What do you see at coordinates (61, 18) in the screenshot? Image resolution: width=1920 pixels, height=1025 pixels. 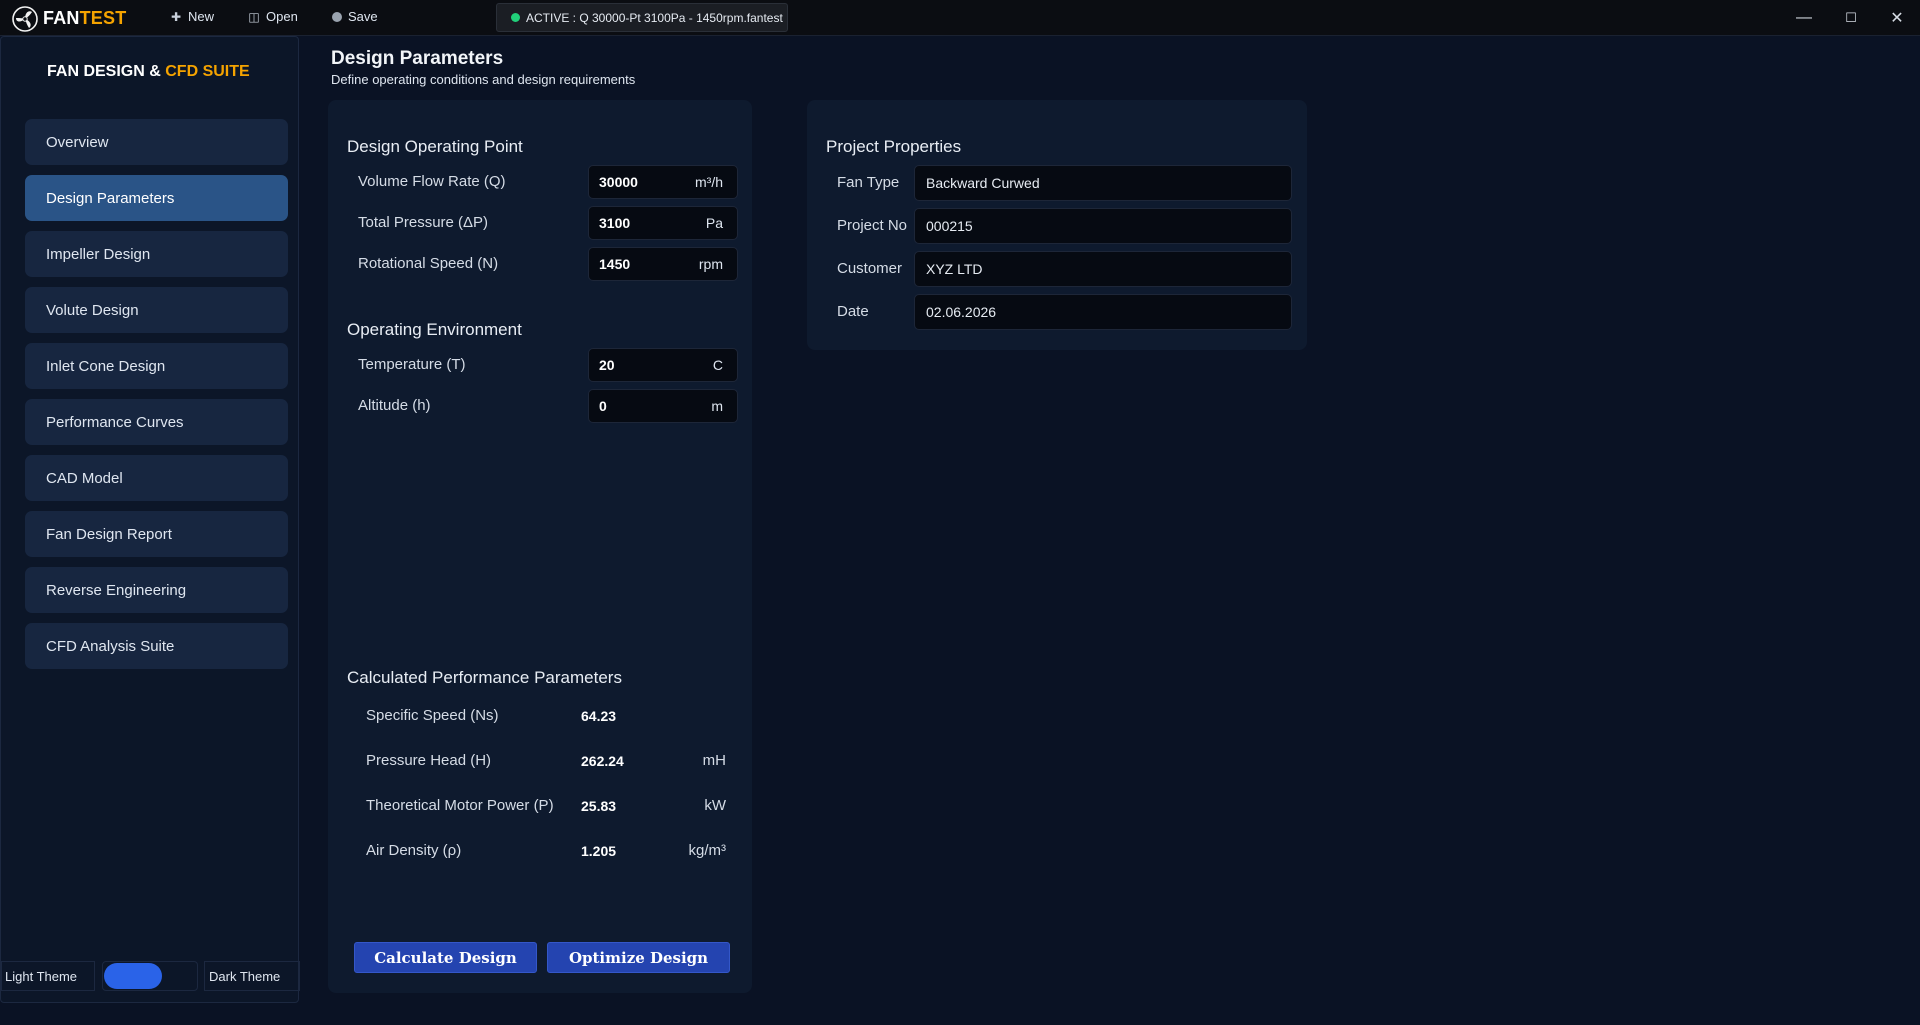 I see `brand-main: FAN` at bounding box center [61, 18].